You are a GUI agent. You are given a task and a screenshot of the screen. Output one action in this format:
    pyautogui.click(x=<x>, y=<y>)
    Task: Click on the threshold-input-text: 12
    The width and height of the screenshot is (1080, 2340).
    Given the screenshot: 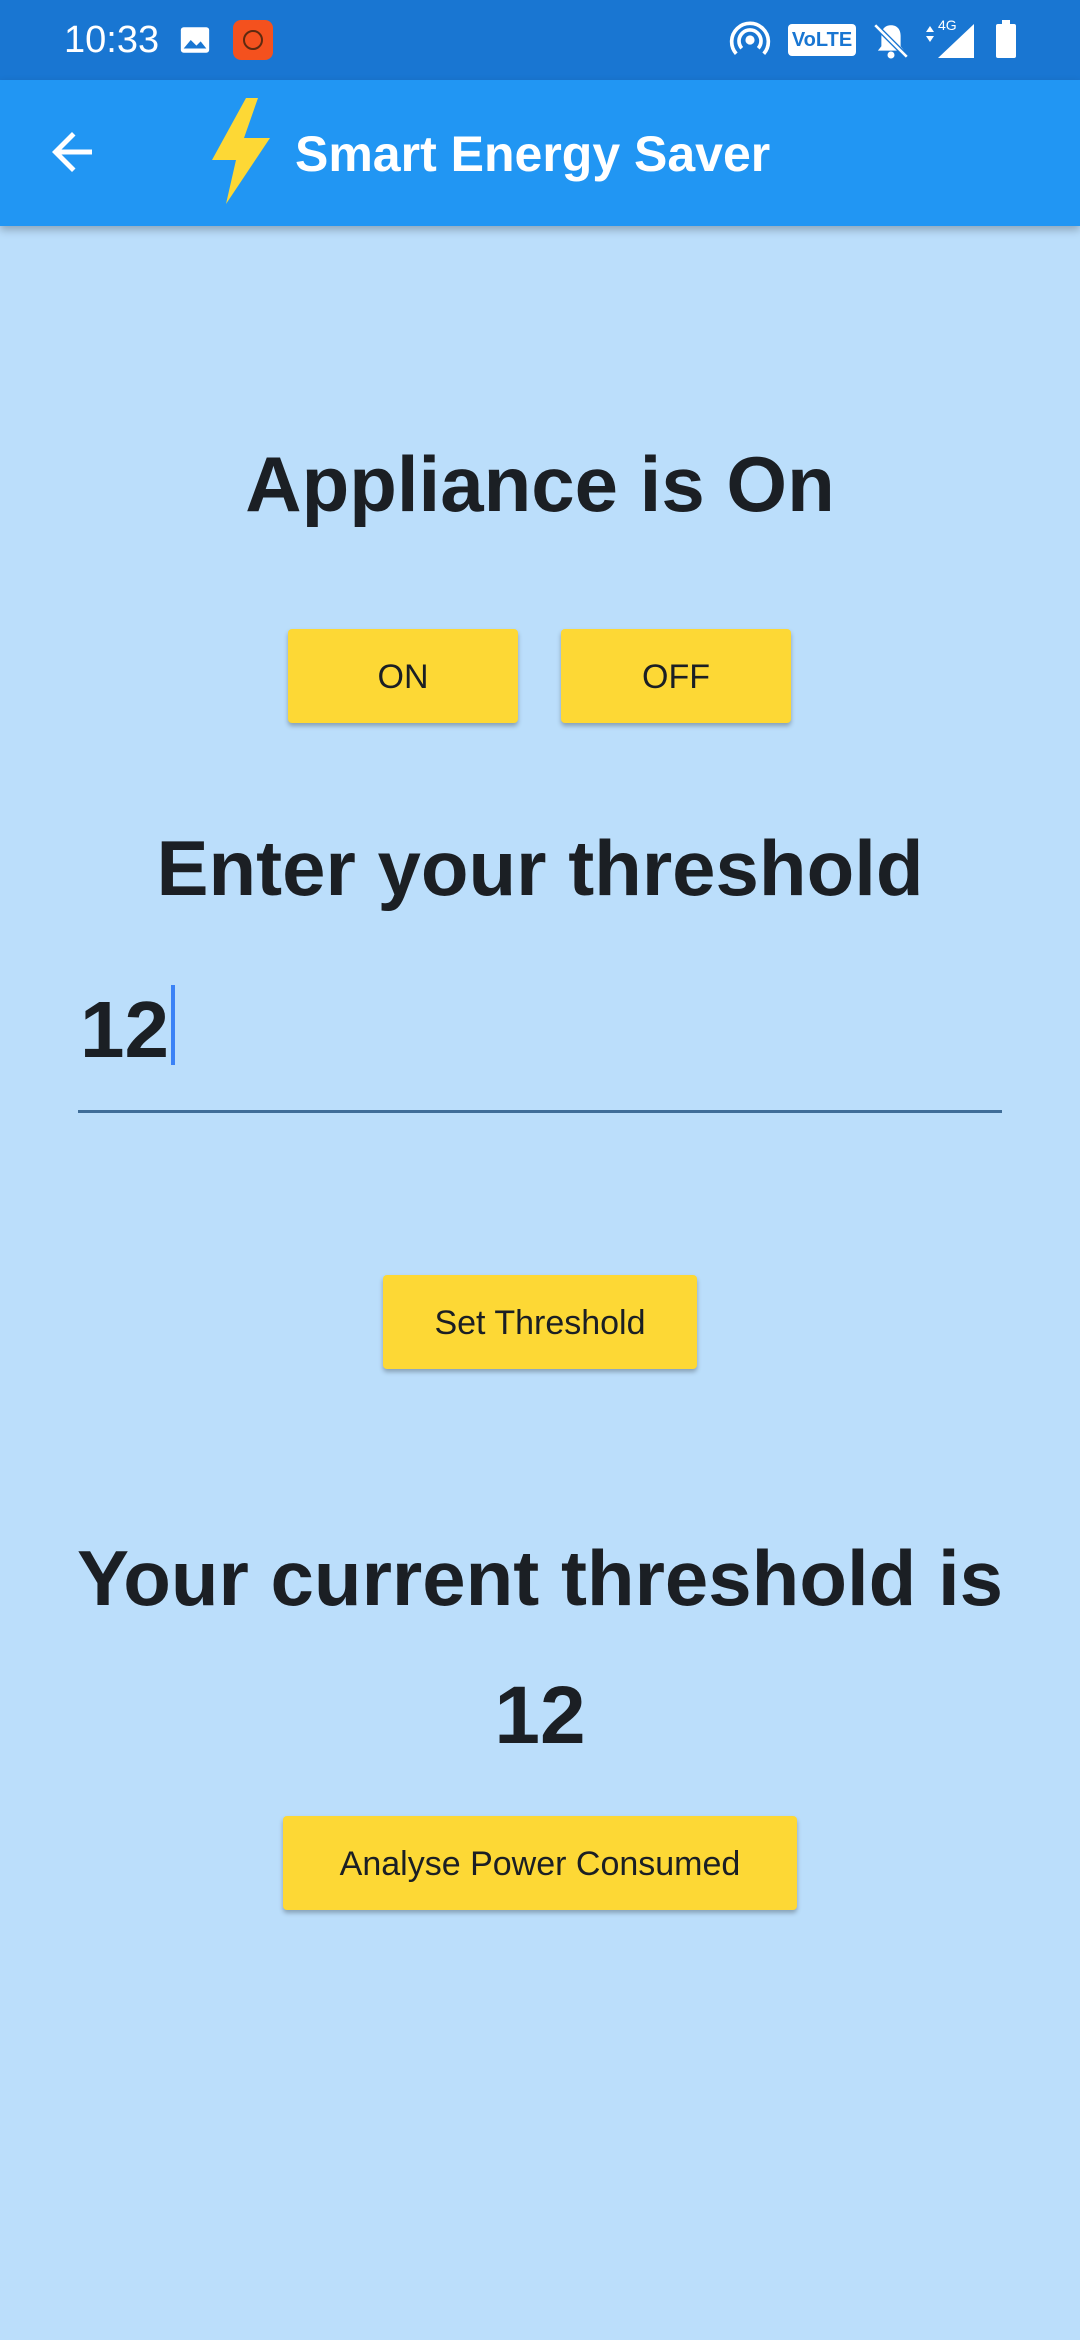 What is the action you would take?
    pyautogui.click(x=124, y=1029)
    